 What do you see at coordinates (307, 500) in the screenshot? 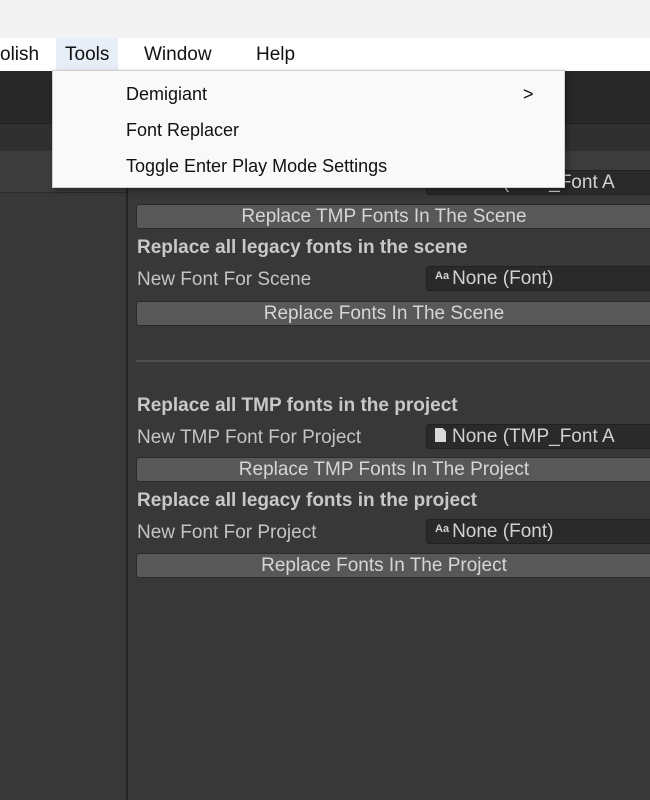
I see `project-legacy-header: Replace all legacy fonts in the project` at bounding box center [307, 500].